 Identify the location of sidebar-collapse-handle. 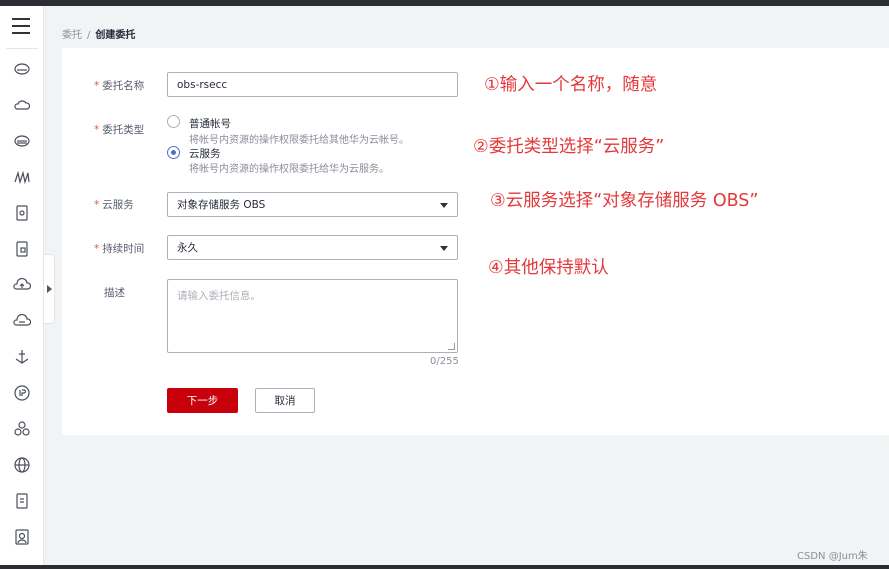
(49, 289).